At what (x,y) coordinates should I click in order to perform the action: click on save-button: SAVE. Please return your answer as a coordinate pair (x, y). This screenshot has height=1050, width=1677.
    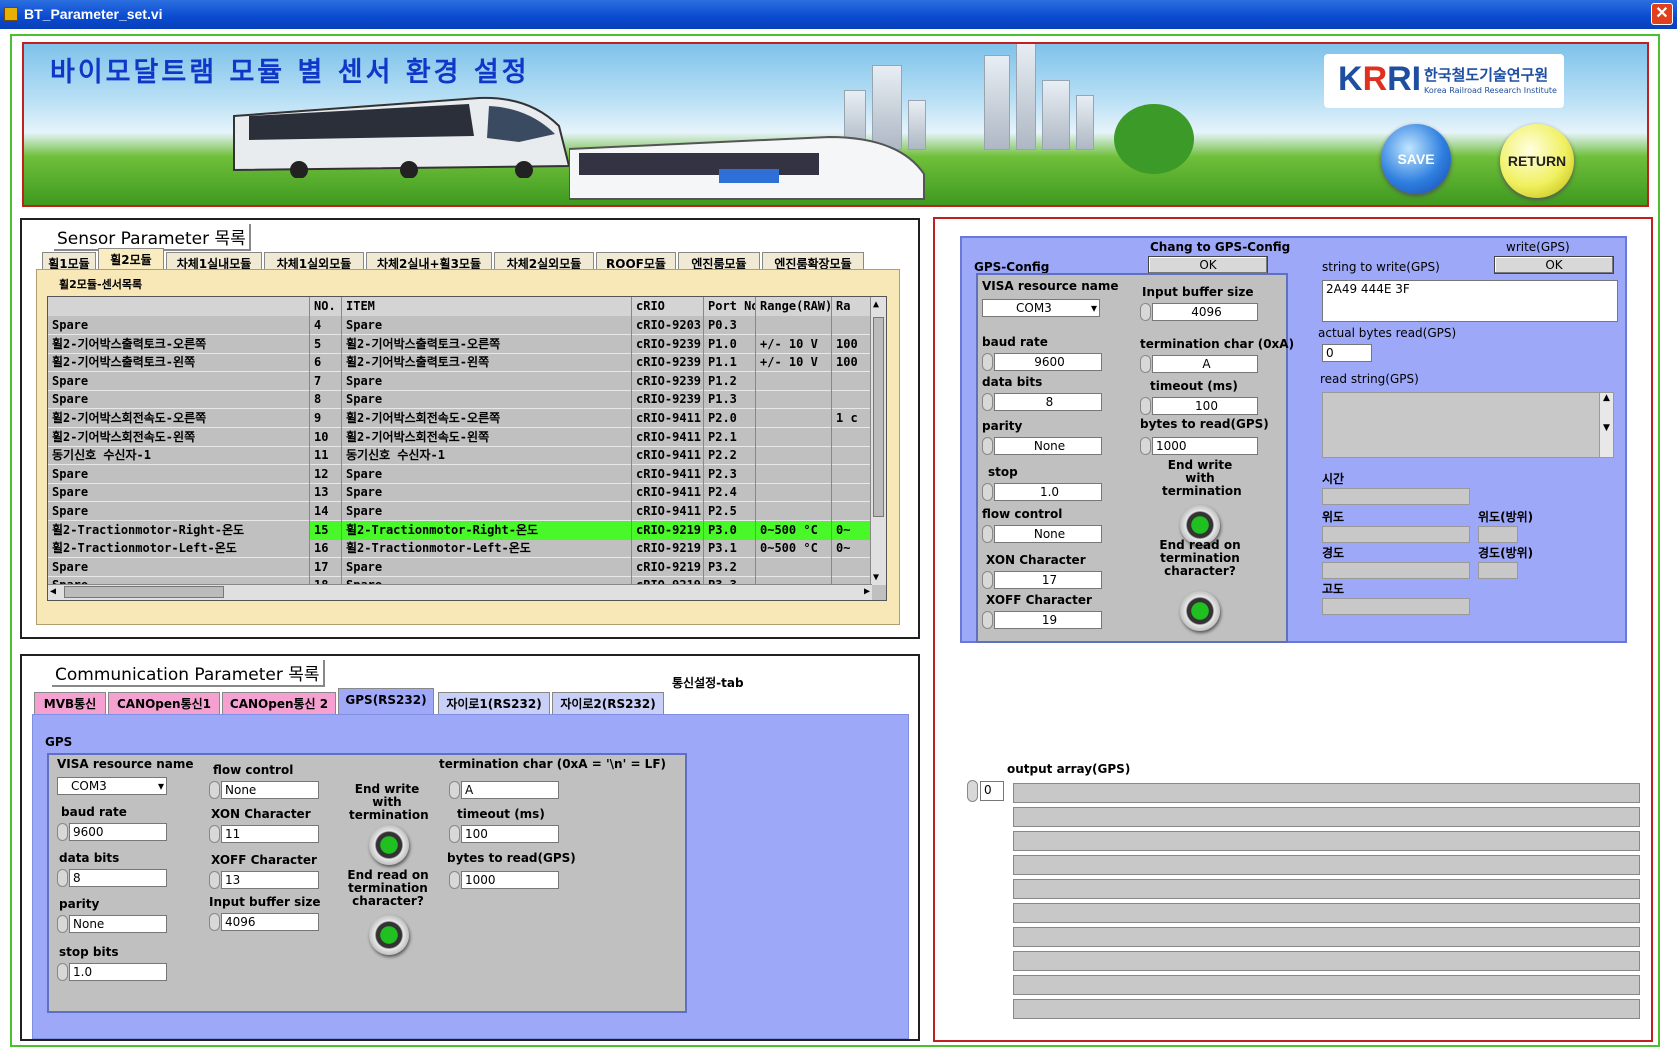
    Looking at the image, I should click on (1416, 159).